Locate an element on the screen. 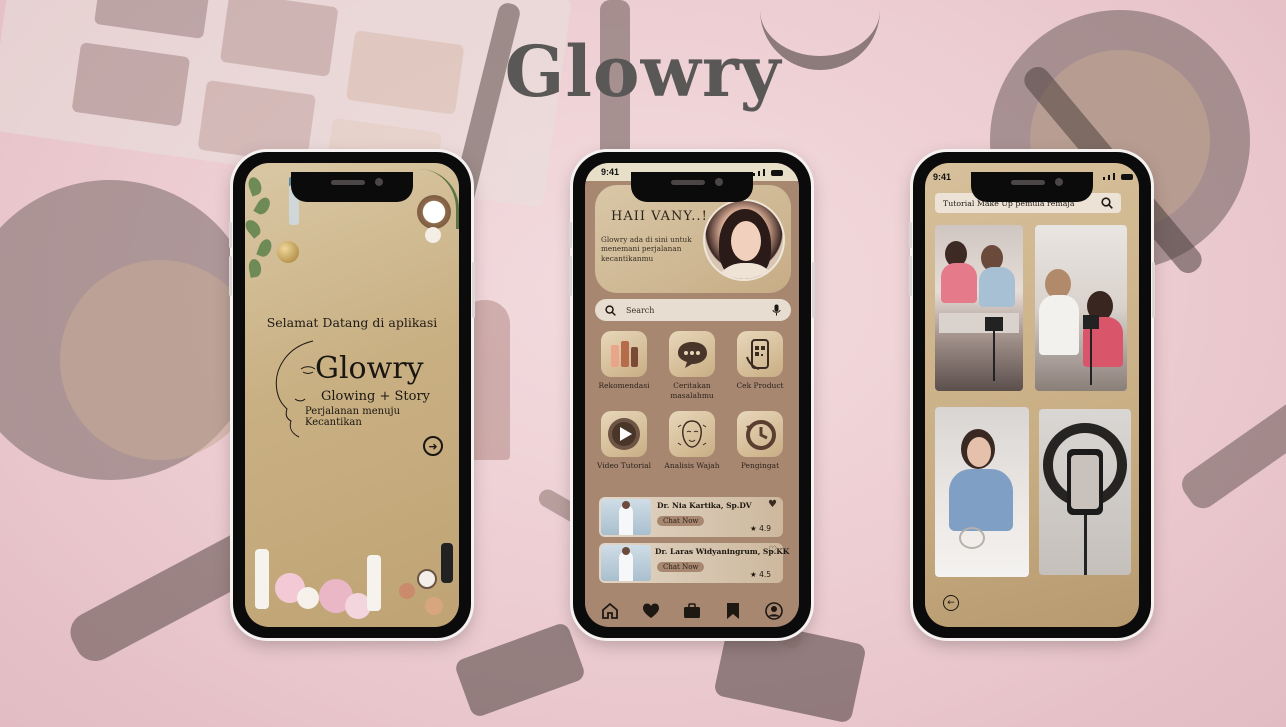 The height and width of the screenshot is (727, 1286). menu-label: Analisis Wajah is located at coordinates (692, 465).